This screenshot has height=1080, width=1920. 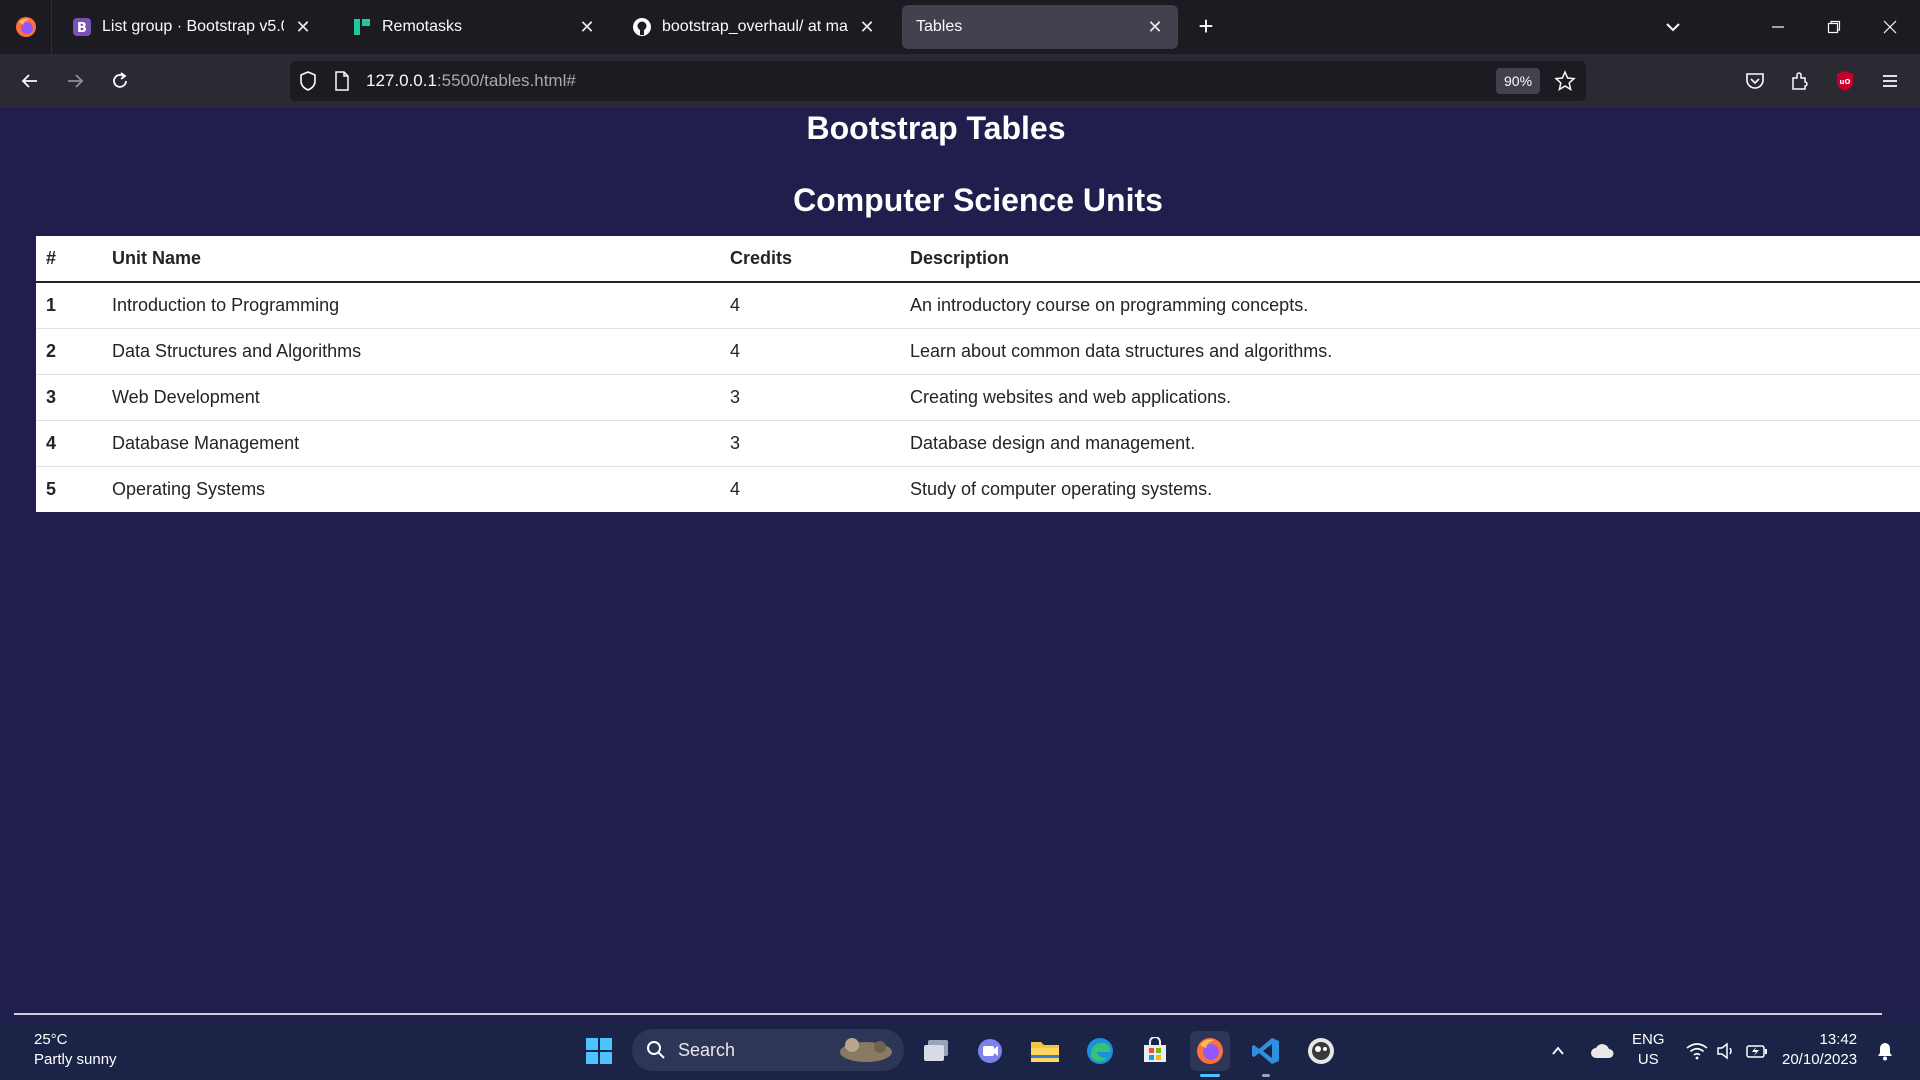 What do you see at coordinates (82, 27) in the screenshot?
I see `bootstrap-icon: B` at bounding box center [82, 27].